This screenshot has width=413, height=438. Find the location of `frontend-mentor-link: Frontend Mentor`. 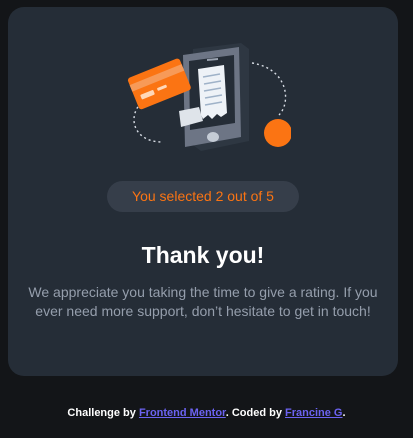

frontend-mentor-link: Frontend Mentor is located at coordinates (182, 413).